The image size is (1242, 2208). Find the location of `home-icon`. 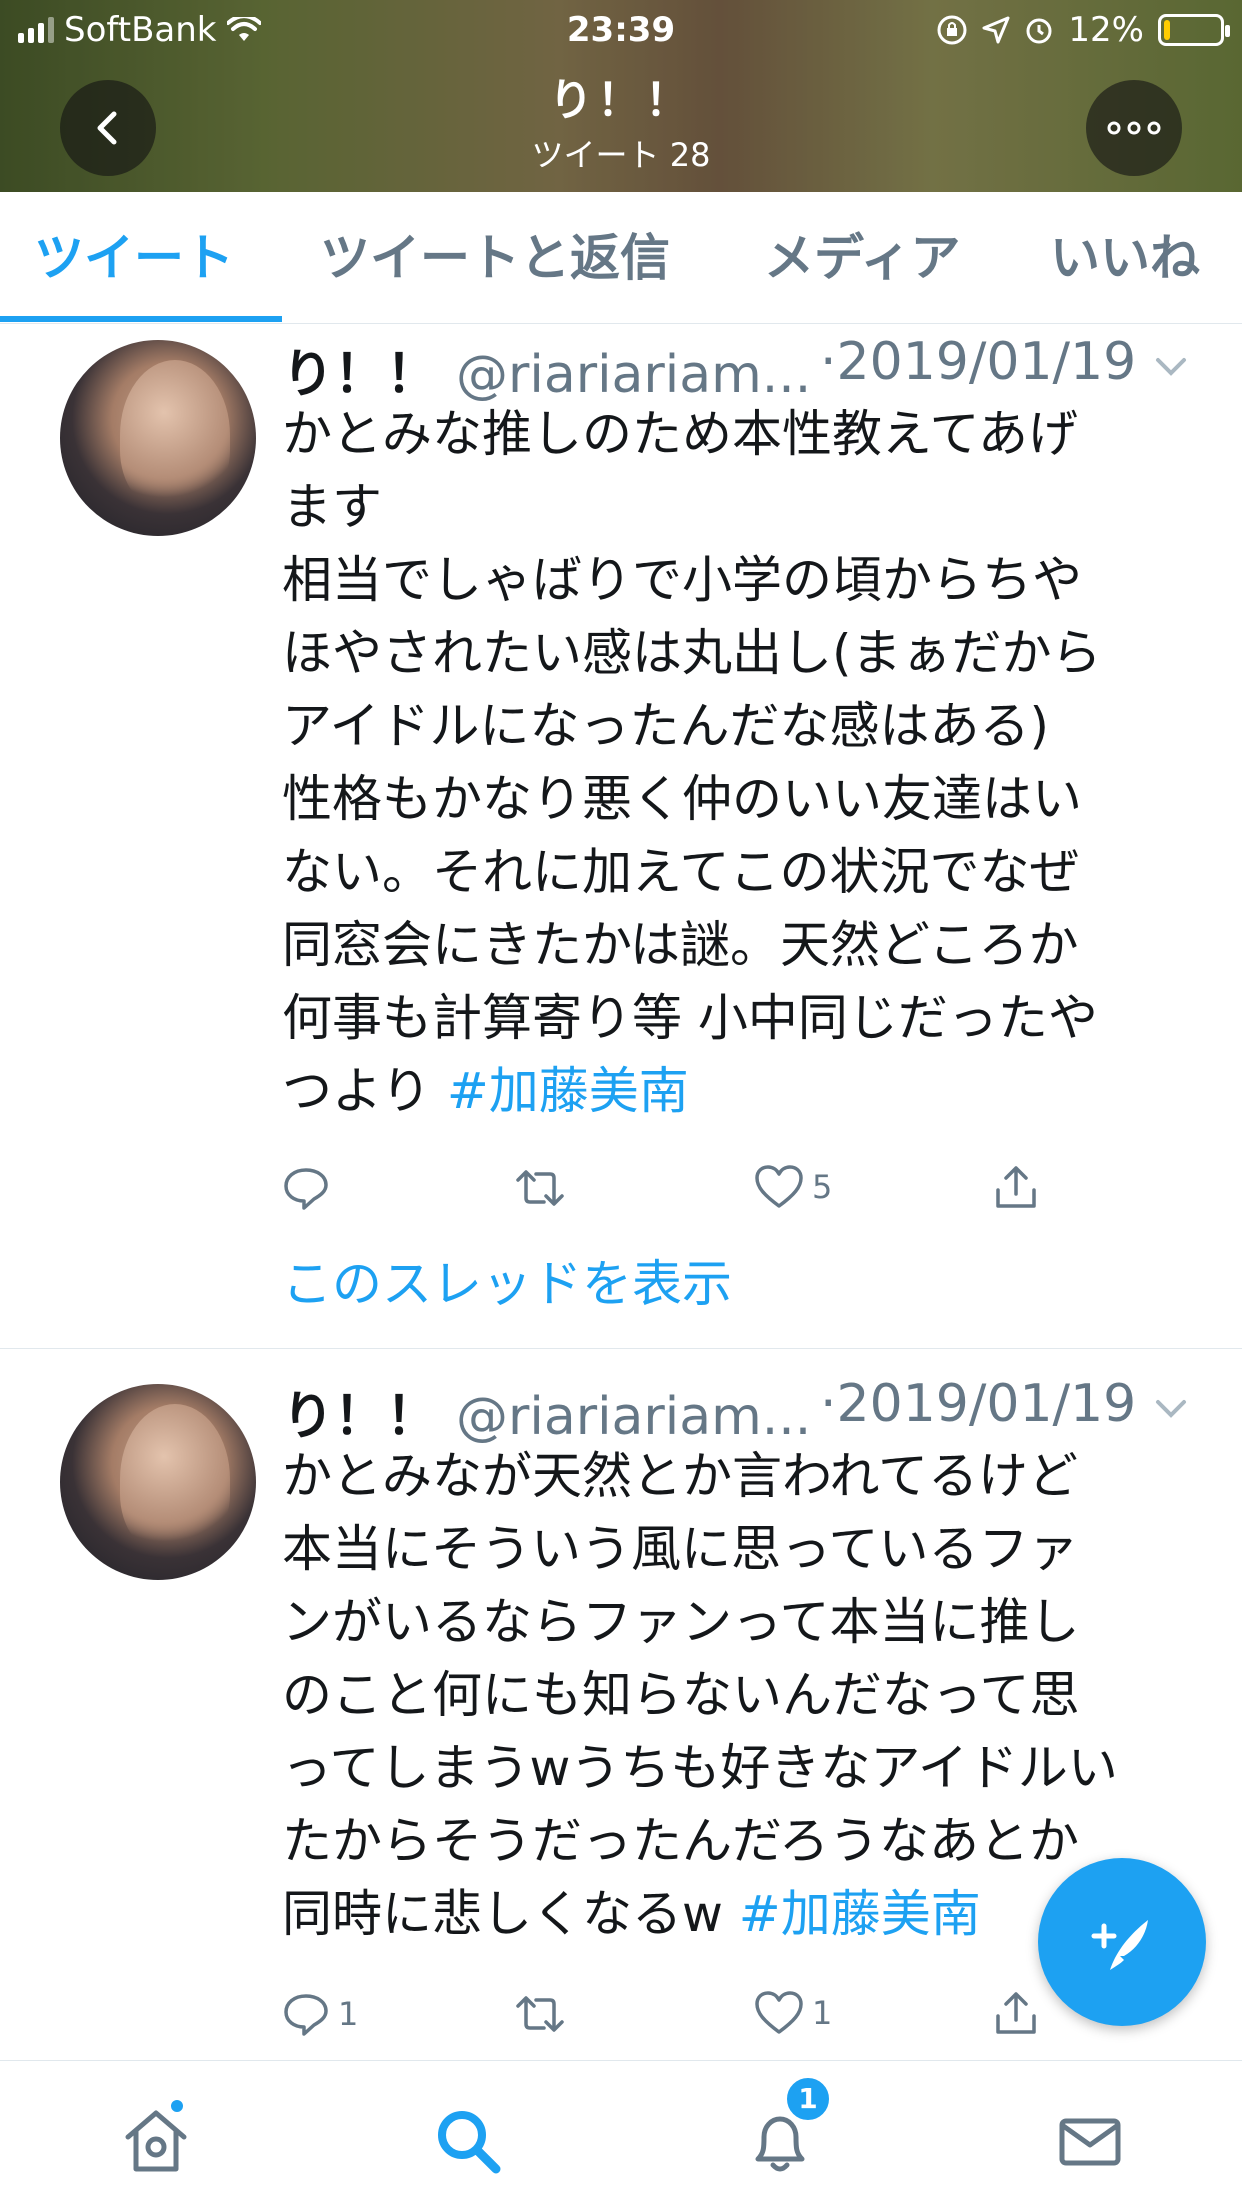

home-icon is located at coordinates (156, 2141).